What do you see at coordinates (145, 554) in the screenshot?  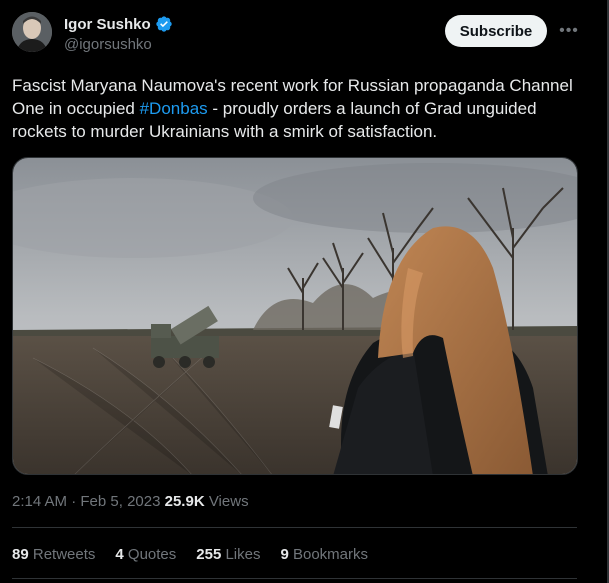 I see `quotes-stat: 4 Quotes` at bounding box center [145, 554].